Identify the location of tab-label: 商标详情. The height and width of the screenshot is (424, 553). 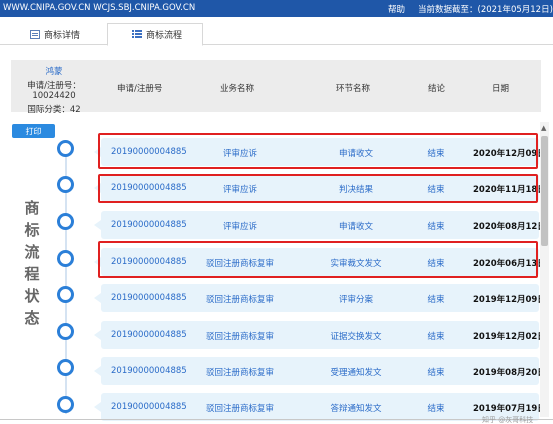
(62, 35).